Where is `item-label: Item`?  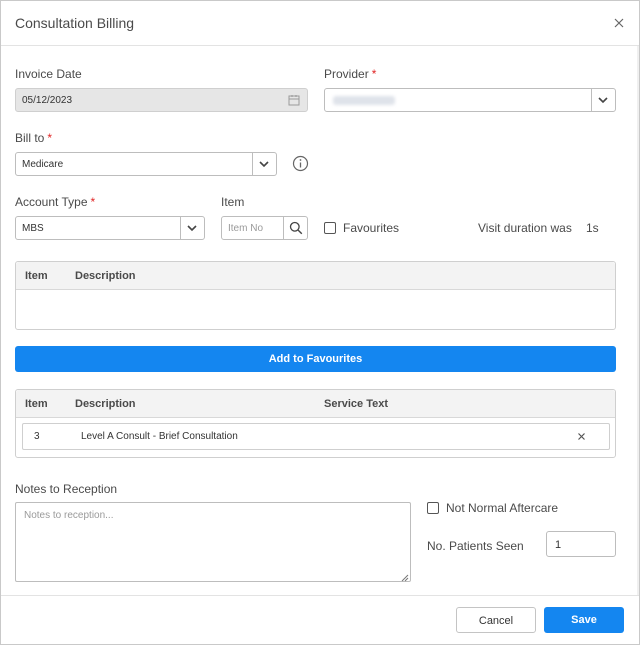 item-label: Item is located at coordinates (233, 202).